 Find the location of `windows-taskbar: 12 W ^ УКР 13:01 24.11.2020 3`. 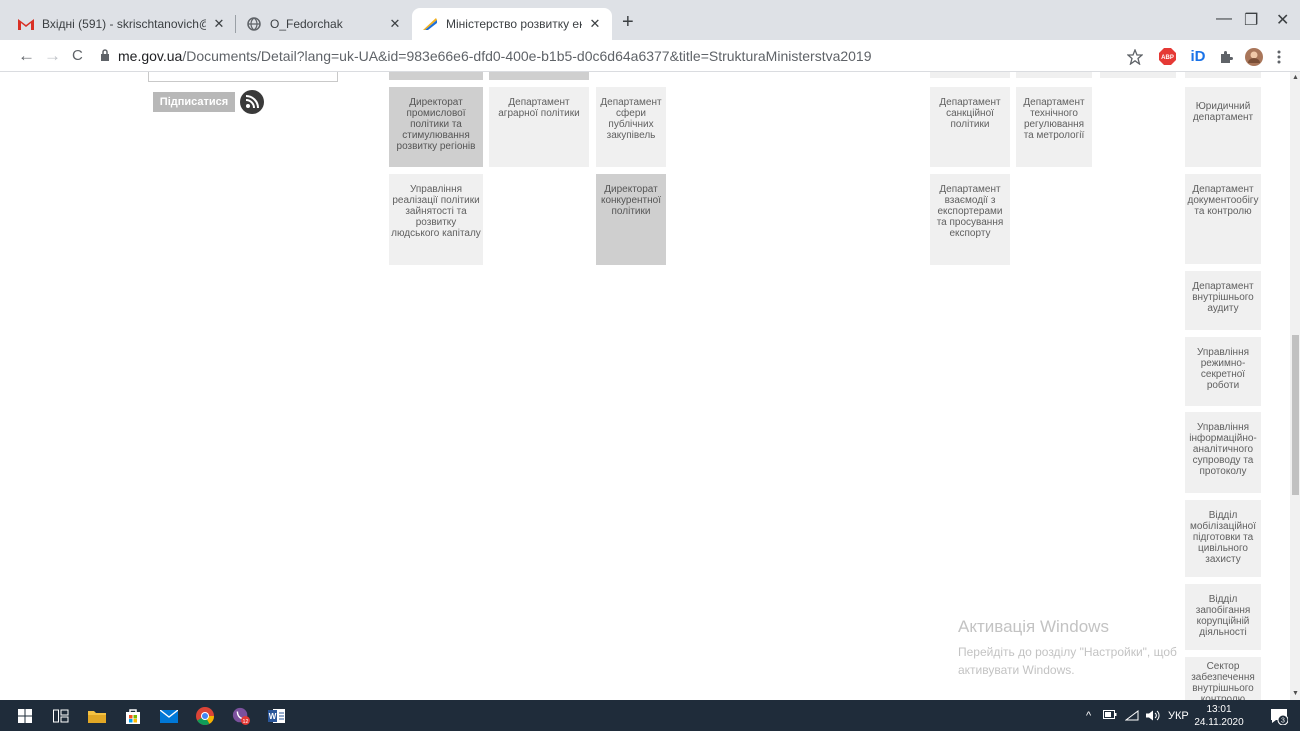

windows-taskbar: 12 W ^ УКР 13:01 24.11.2020 3 is located at coordinates (650, 715).